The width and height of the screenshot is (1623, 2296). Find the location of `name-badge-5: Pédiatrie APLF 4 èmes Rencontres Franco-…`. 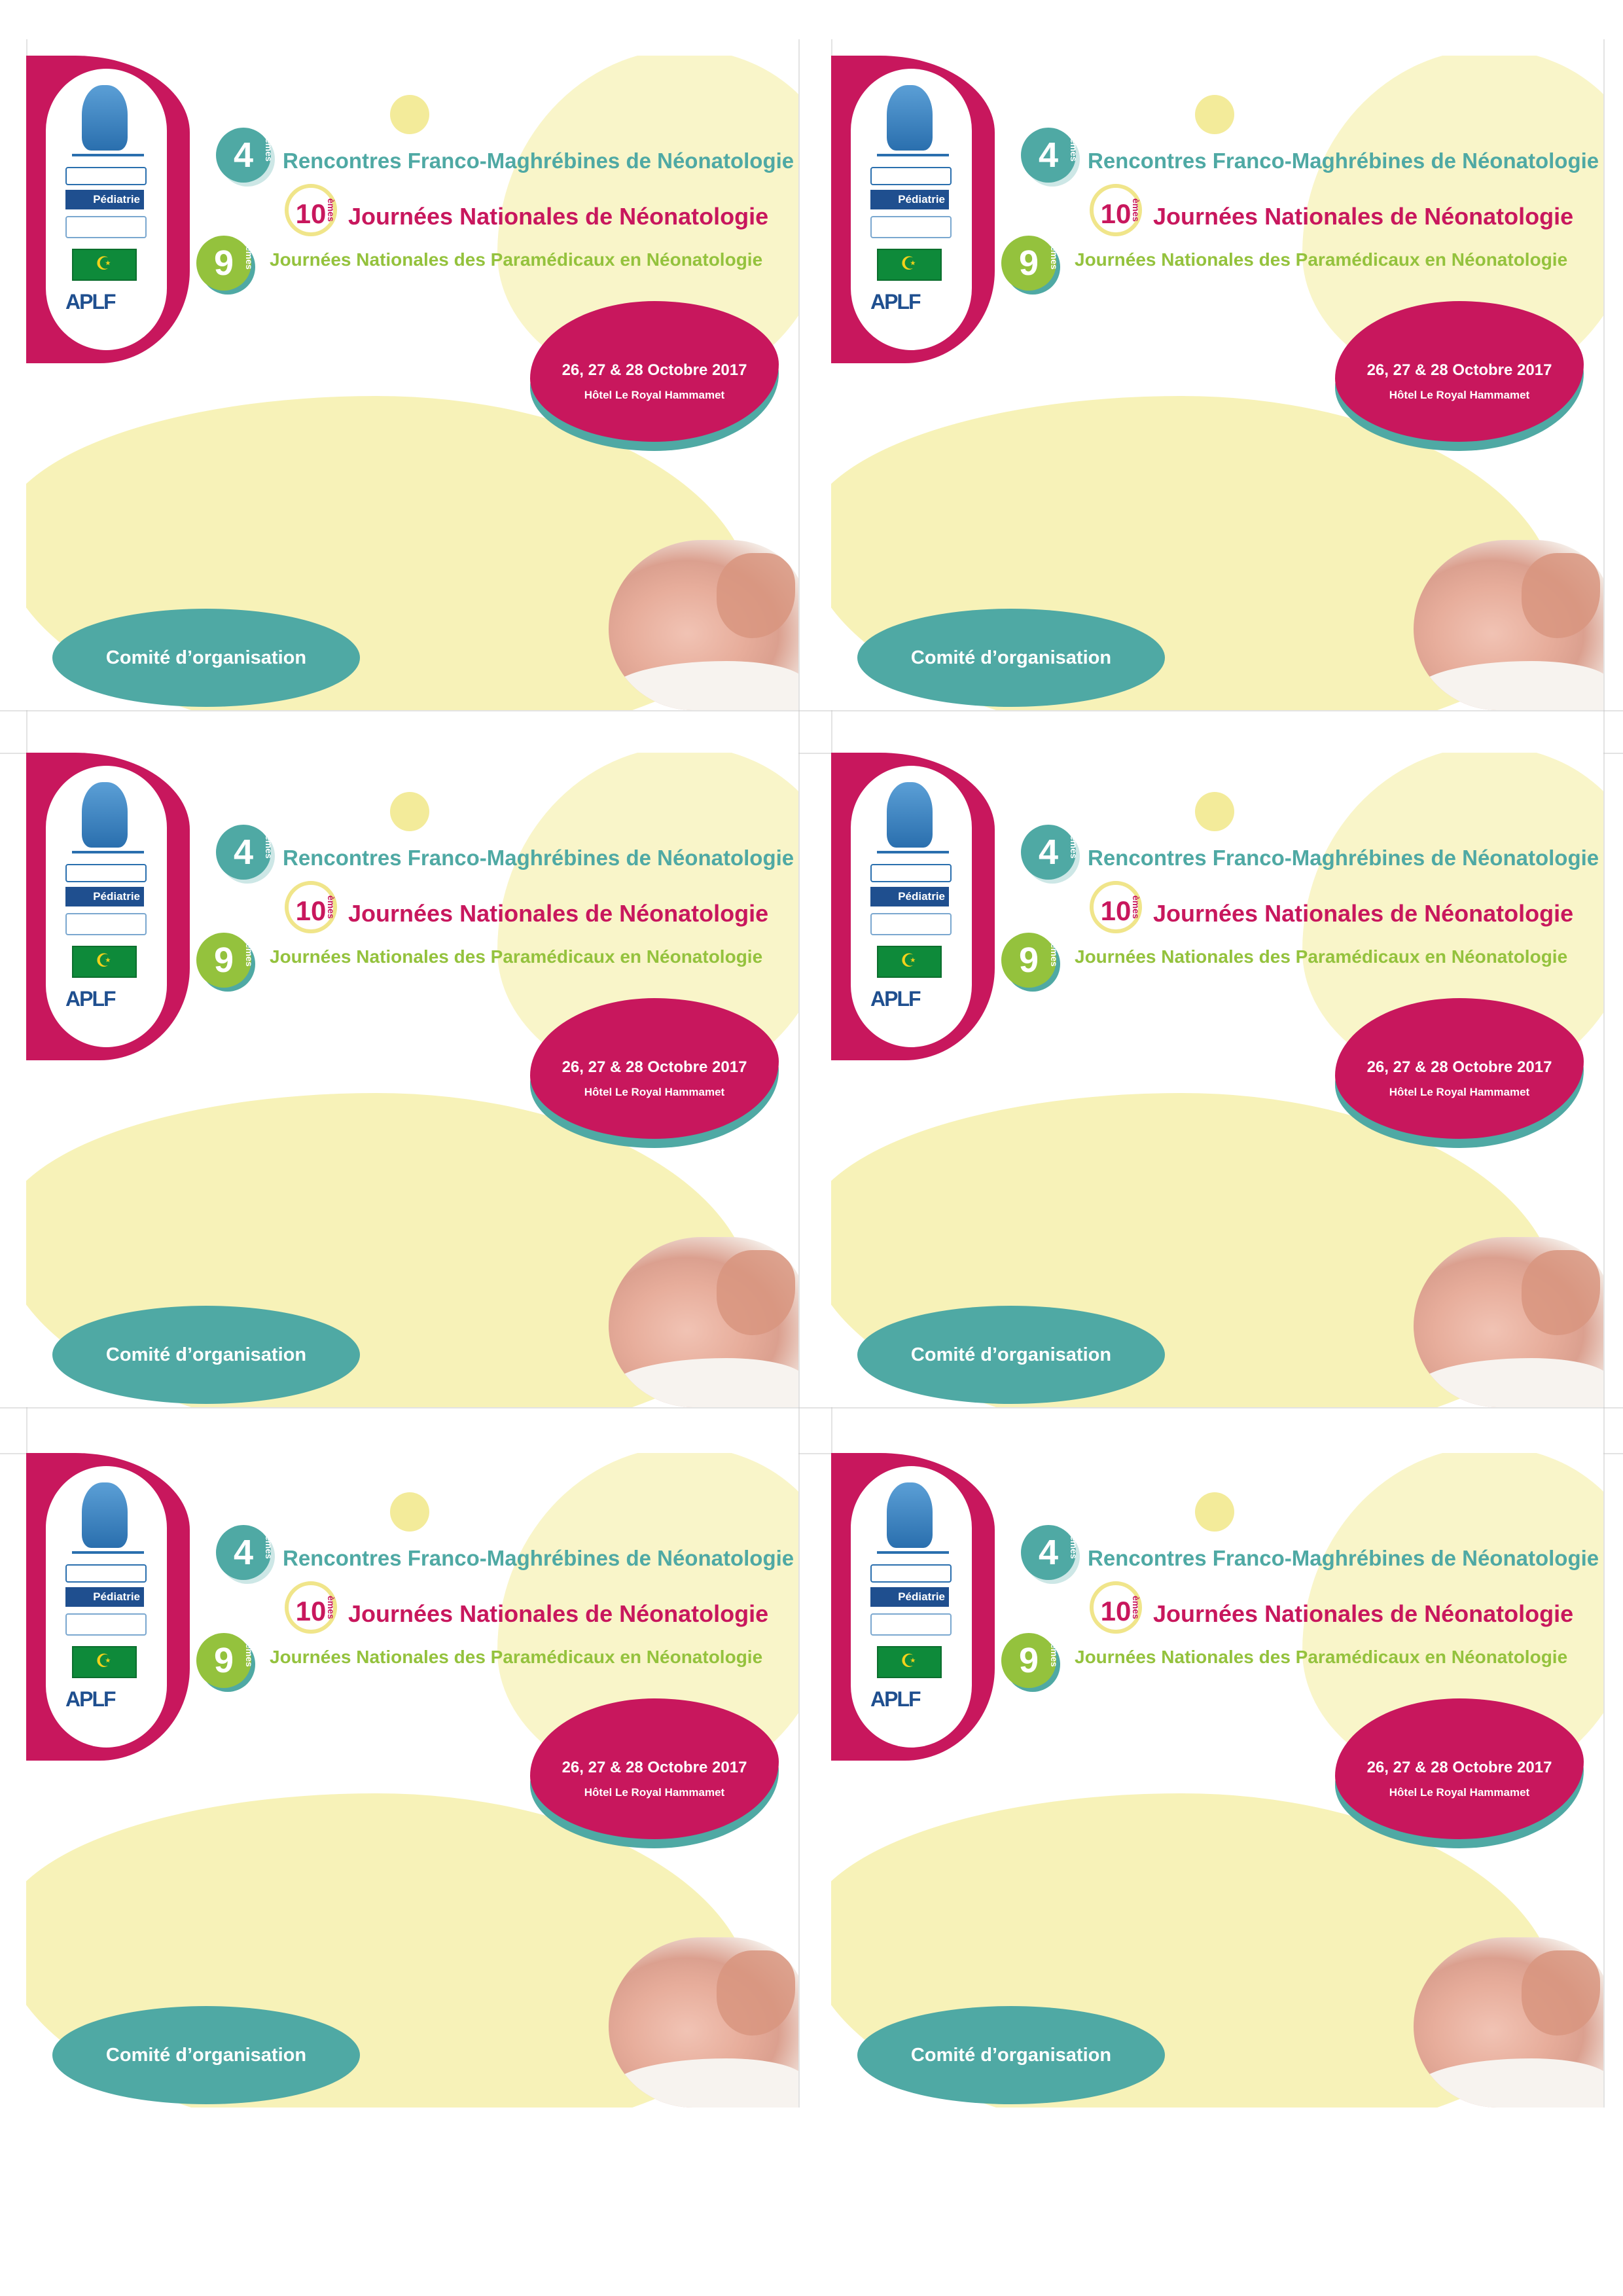

name-badge-5: Pédiatrie APLF 4 èmes Rencontres Franco-… is located at coordinates (412, 1781).